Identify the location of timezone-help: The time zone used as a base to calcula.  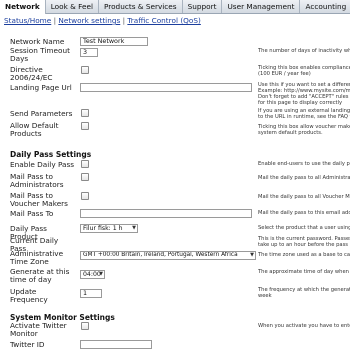
(304, 255).